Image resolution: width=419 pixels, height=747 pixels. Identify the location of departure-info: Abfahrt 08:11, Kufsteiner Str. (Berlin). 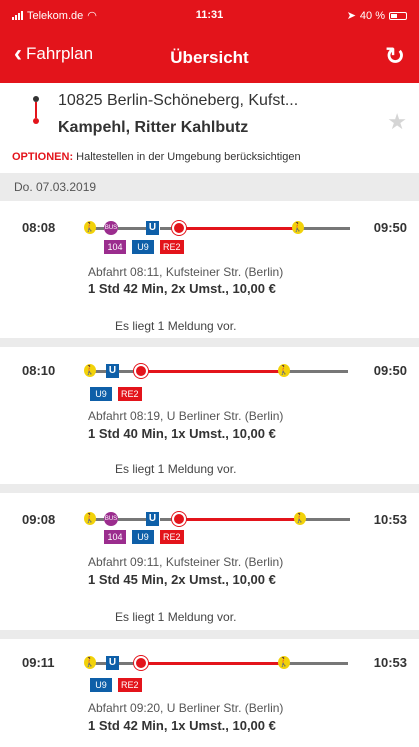
(186, 272).